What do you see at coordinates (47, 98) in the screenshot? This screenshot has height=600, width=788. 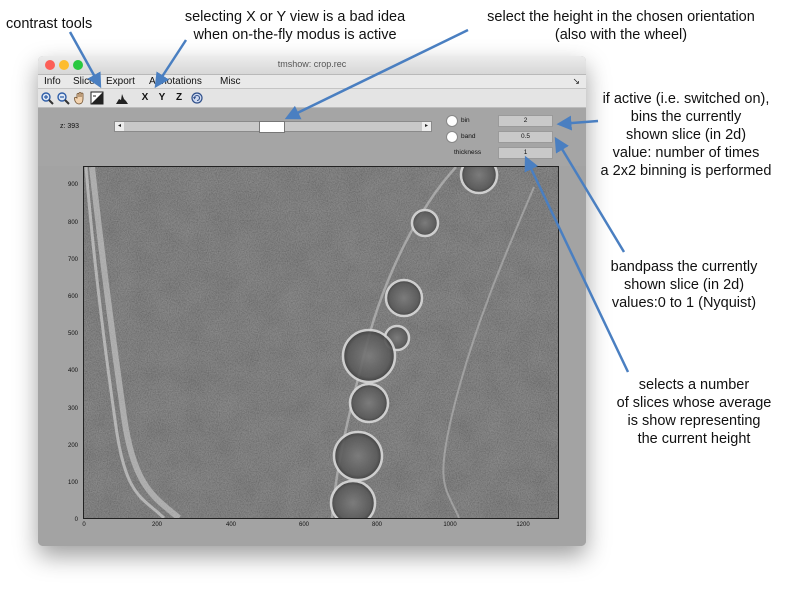 I see `zoom-in-icon` at bounding box center [47, 98].